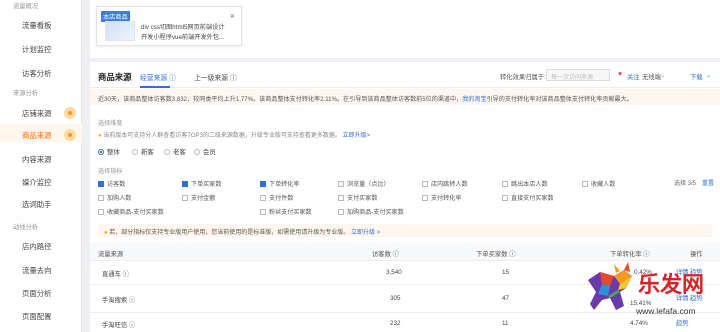  I want to click on metric-checkbox-direct-pay: 直接支付买家数, so click(528, 197).